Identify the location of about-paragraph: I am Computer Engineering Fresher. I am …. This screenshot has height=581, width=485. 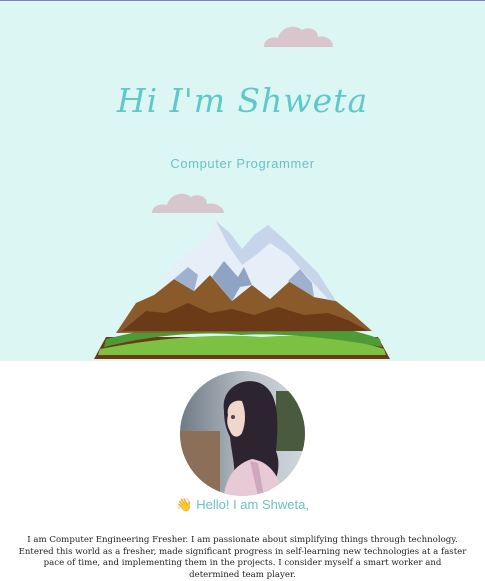
(242, 557).